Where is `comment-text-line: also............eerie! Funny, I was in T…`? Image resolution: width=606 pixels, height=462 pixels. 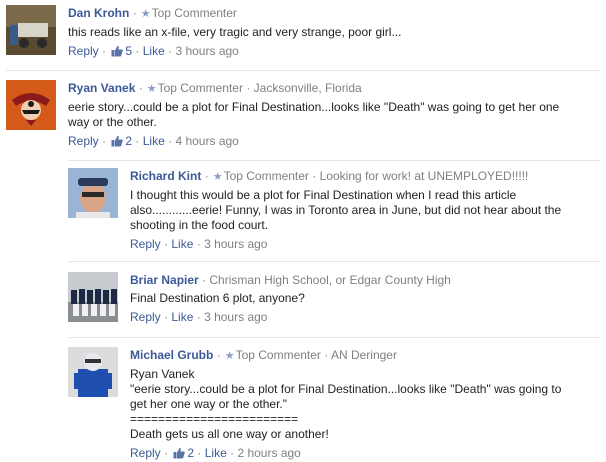 comment-text-line: also............eerie! Funny, I was in T… is located at coordinates (346, 210).